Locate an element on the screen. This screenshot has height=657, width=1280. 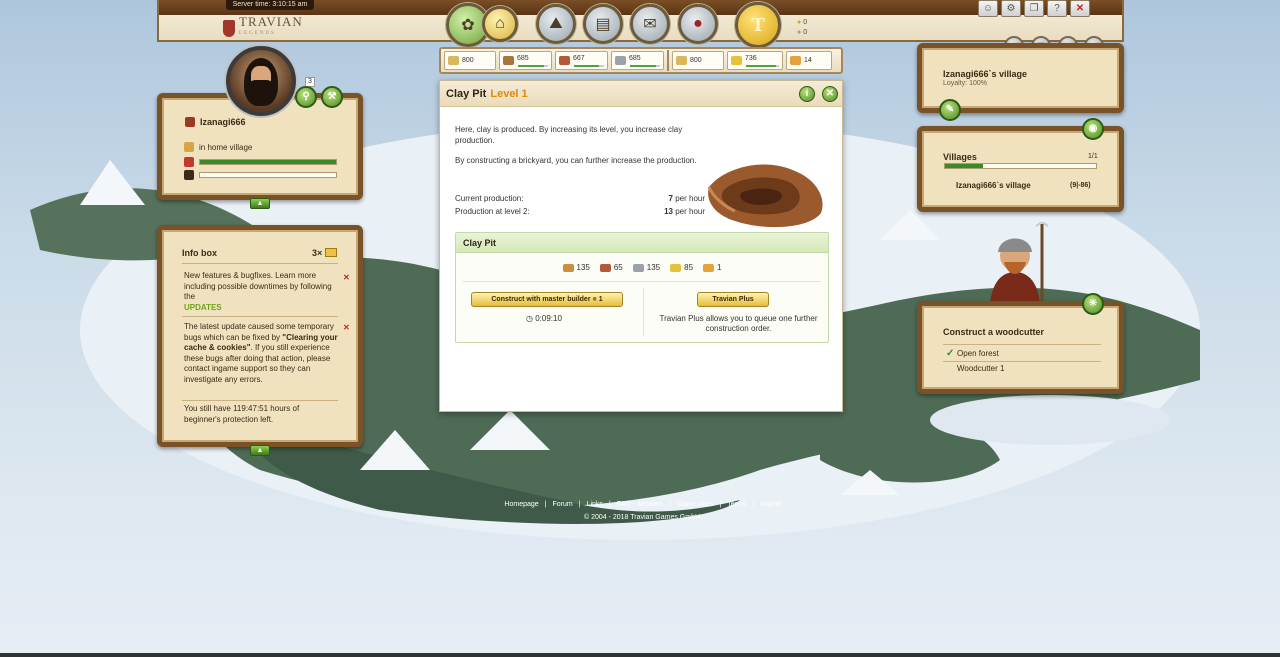
crop-consumption-icon is located at coordinates (709, 267).